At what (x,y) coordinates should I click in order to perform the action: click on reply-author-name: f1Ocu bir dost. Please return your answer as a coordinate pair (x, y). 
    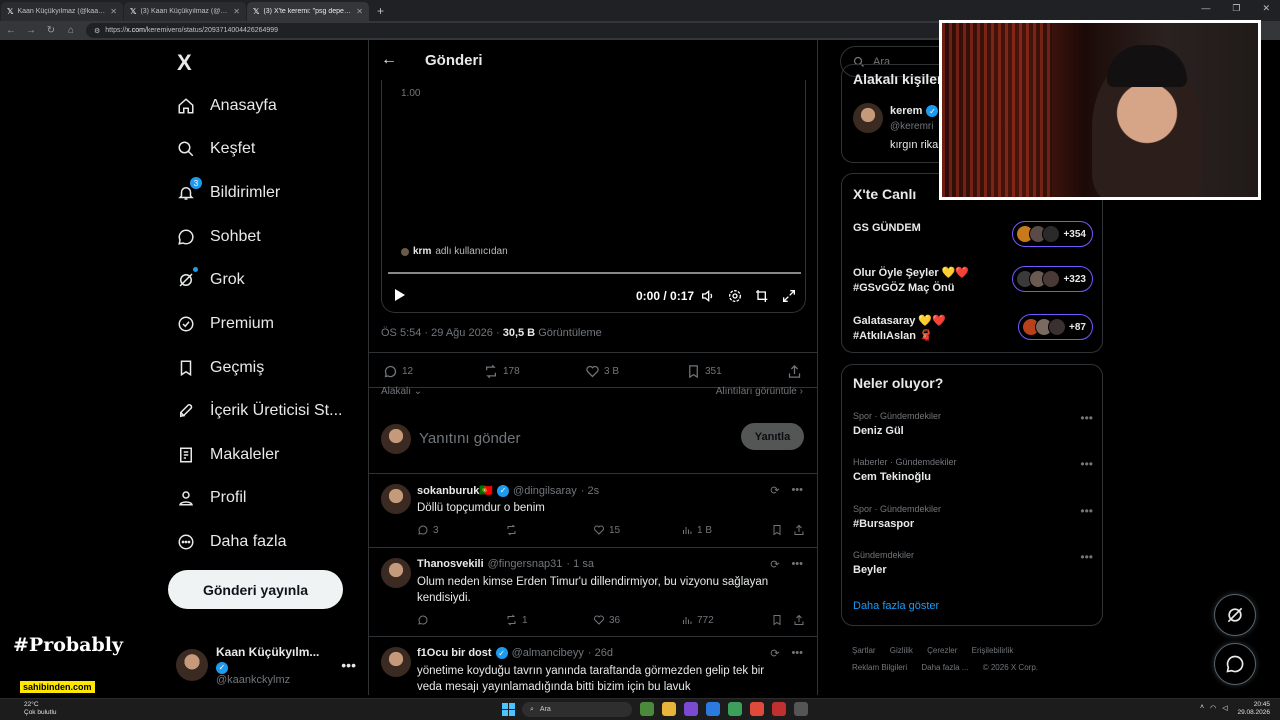
    Looking at the image, I should click on (454, 653).